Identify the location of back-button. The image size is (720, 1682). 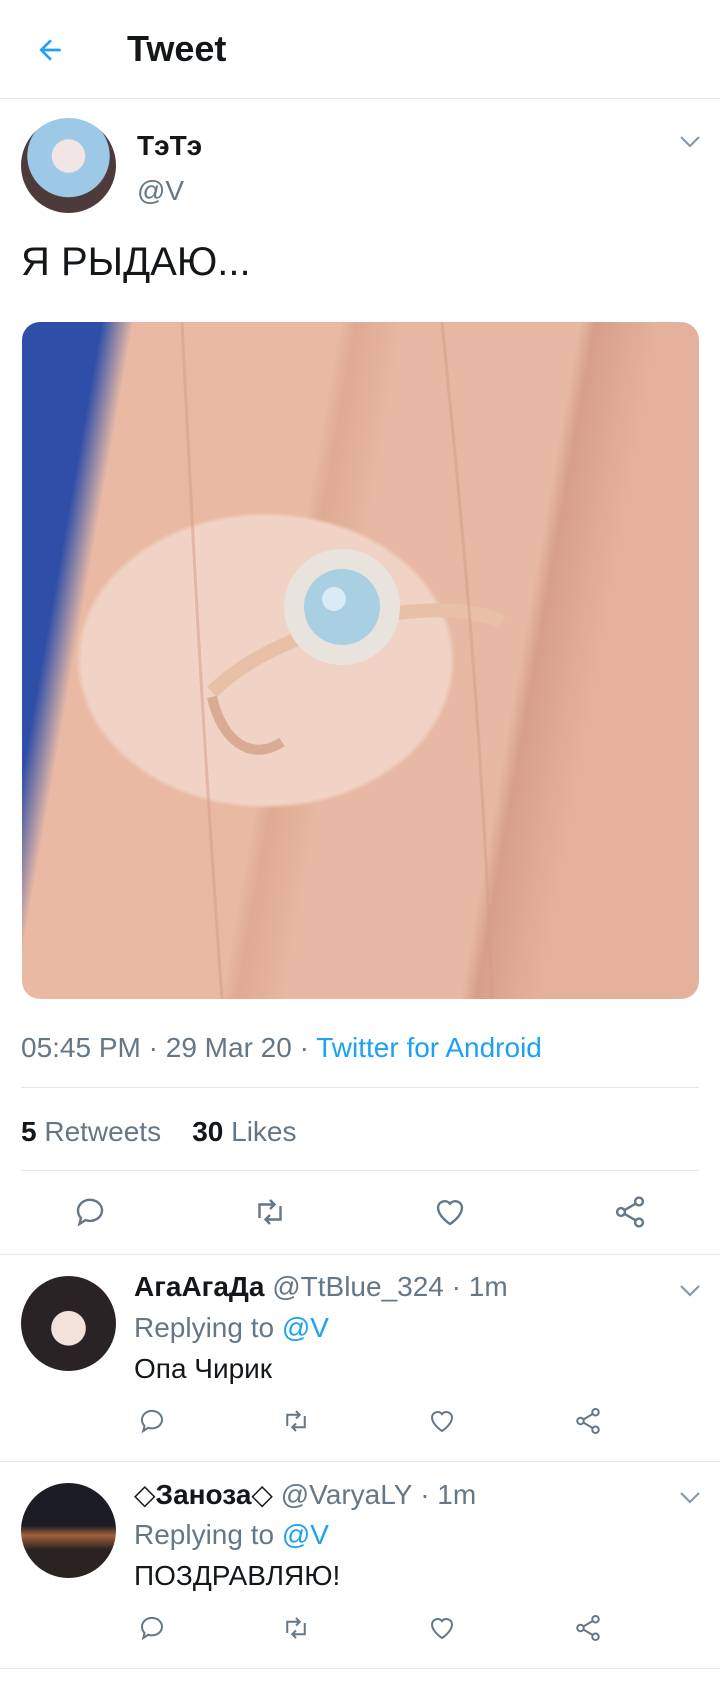
(50, 50).